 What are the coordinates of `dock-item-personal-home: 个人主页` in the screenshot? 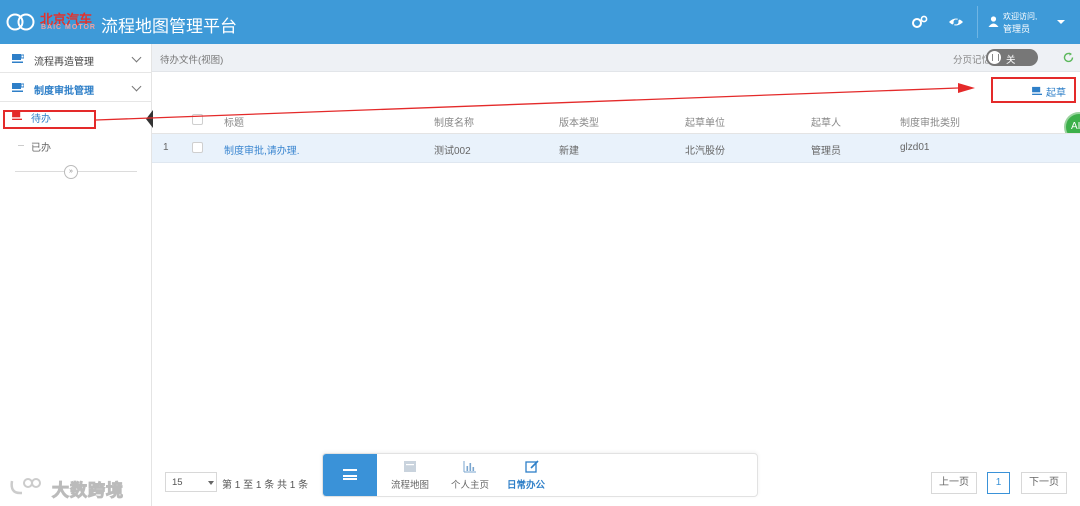 It's located at (470, 476).